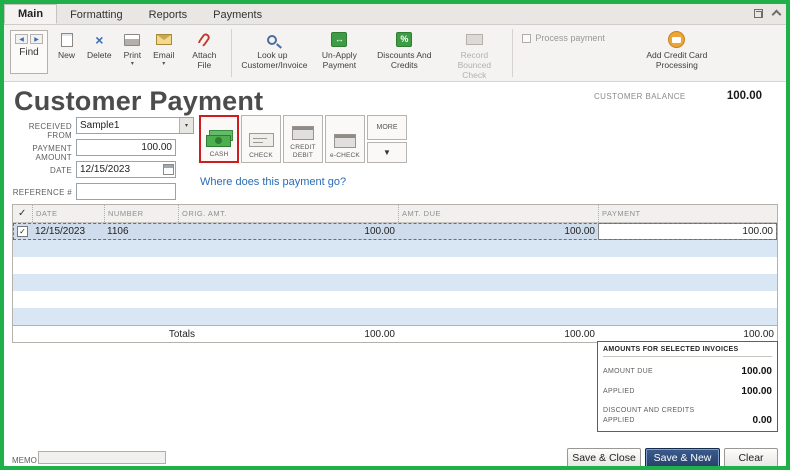  I want to click on process-payment-checkbox, so click(527, 38).